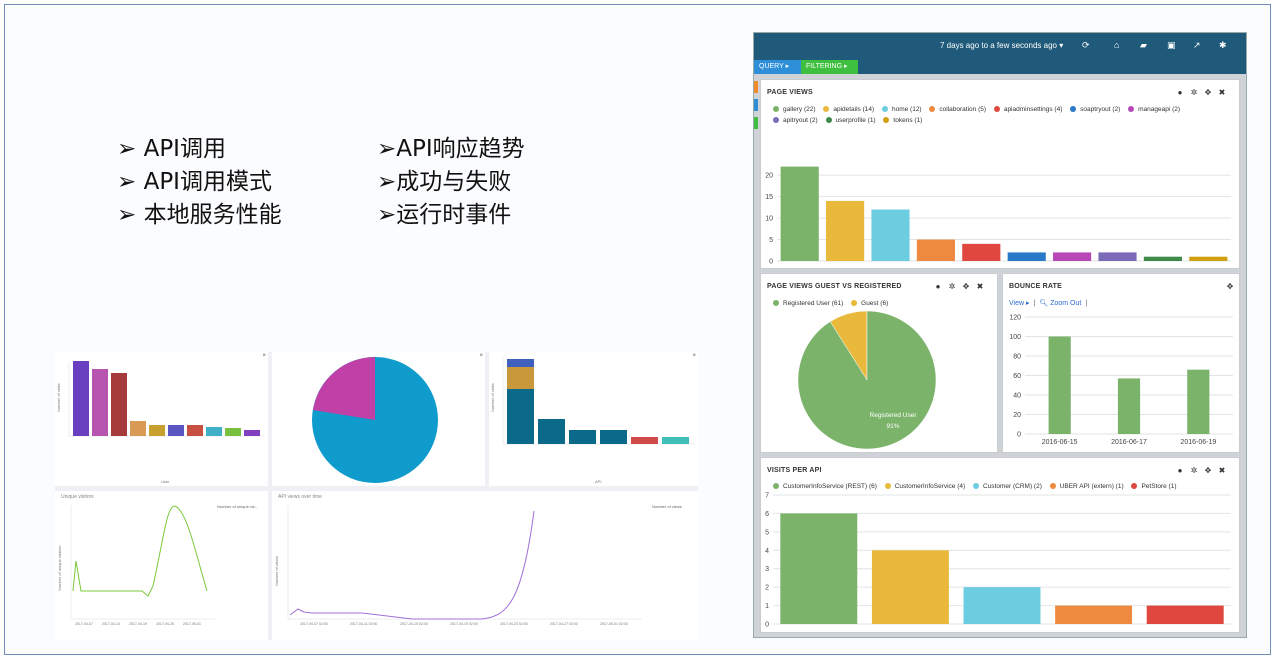  What do you see at coordinates (1017, 376) in the screenshot?
I see `y-tick-label: 60` at bounding box center [1017, 376].